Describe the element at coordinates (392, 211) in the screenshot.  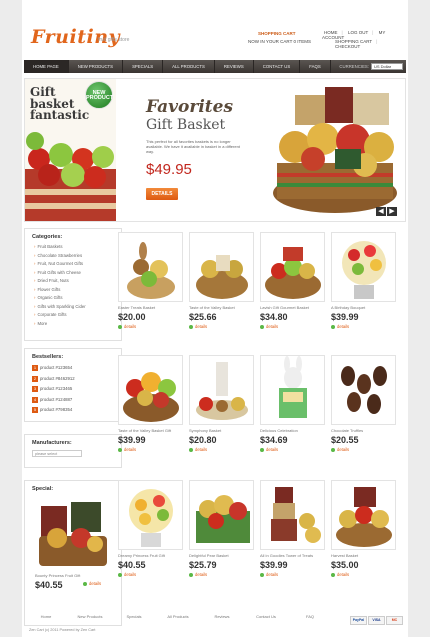
I see `next-arrow-icon: ▶` at that location.